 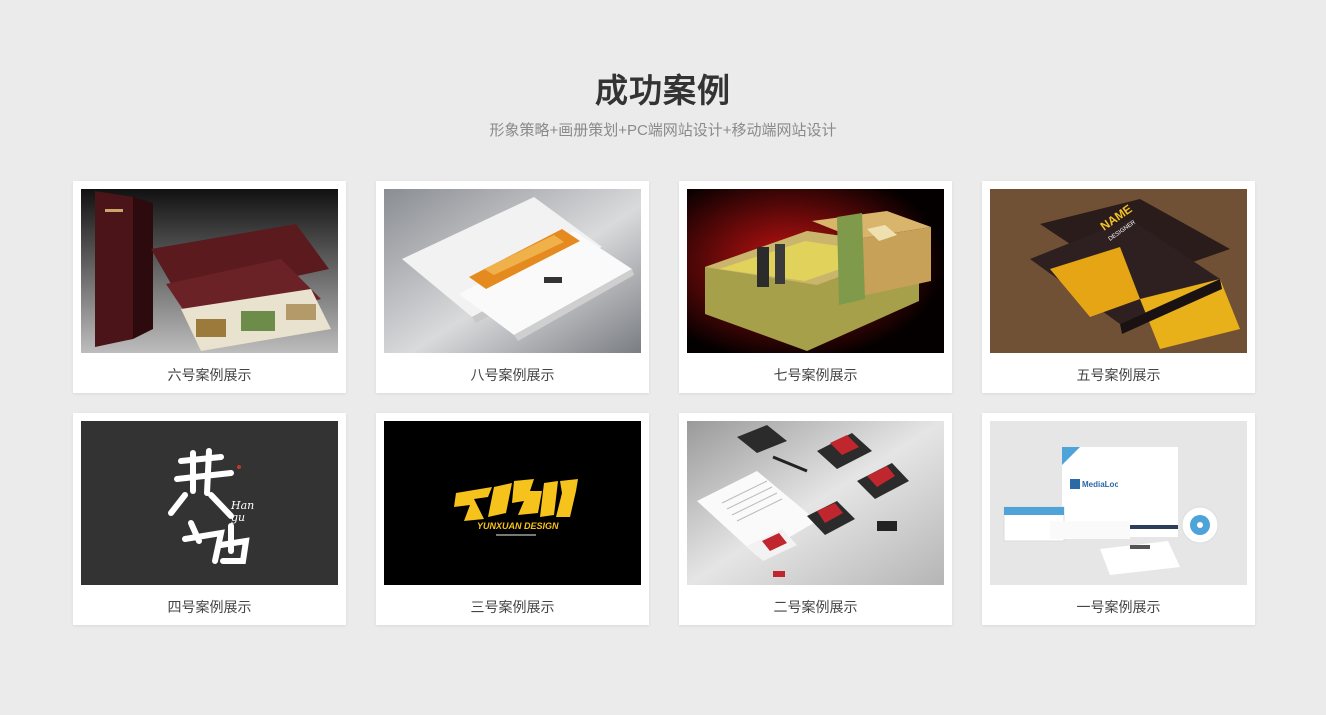 I want to click on case-card: Han gu 四号案例展示, so click(x=209, y=519).